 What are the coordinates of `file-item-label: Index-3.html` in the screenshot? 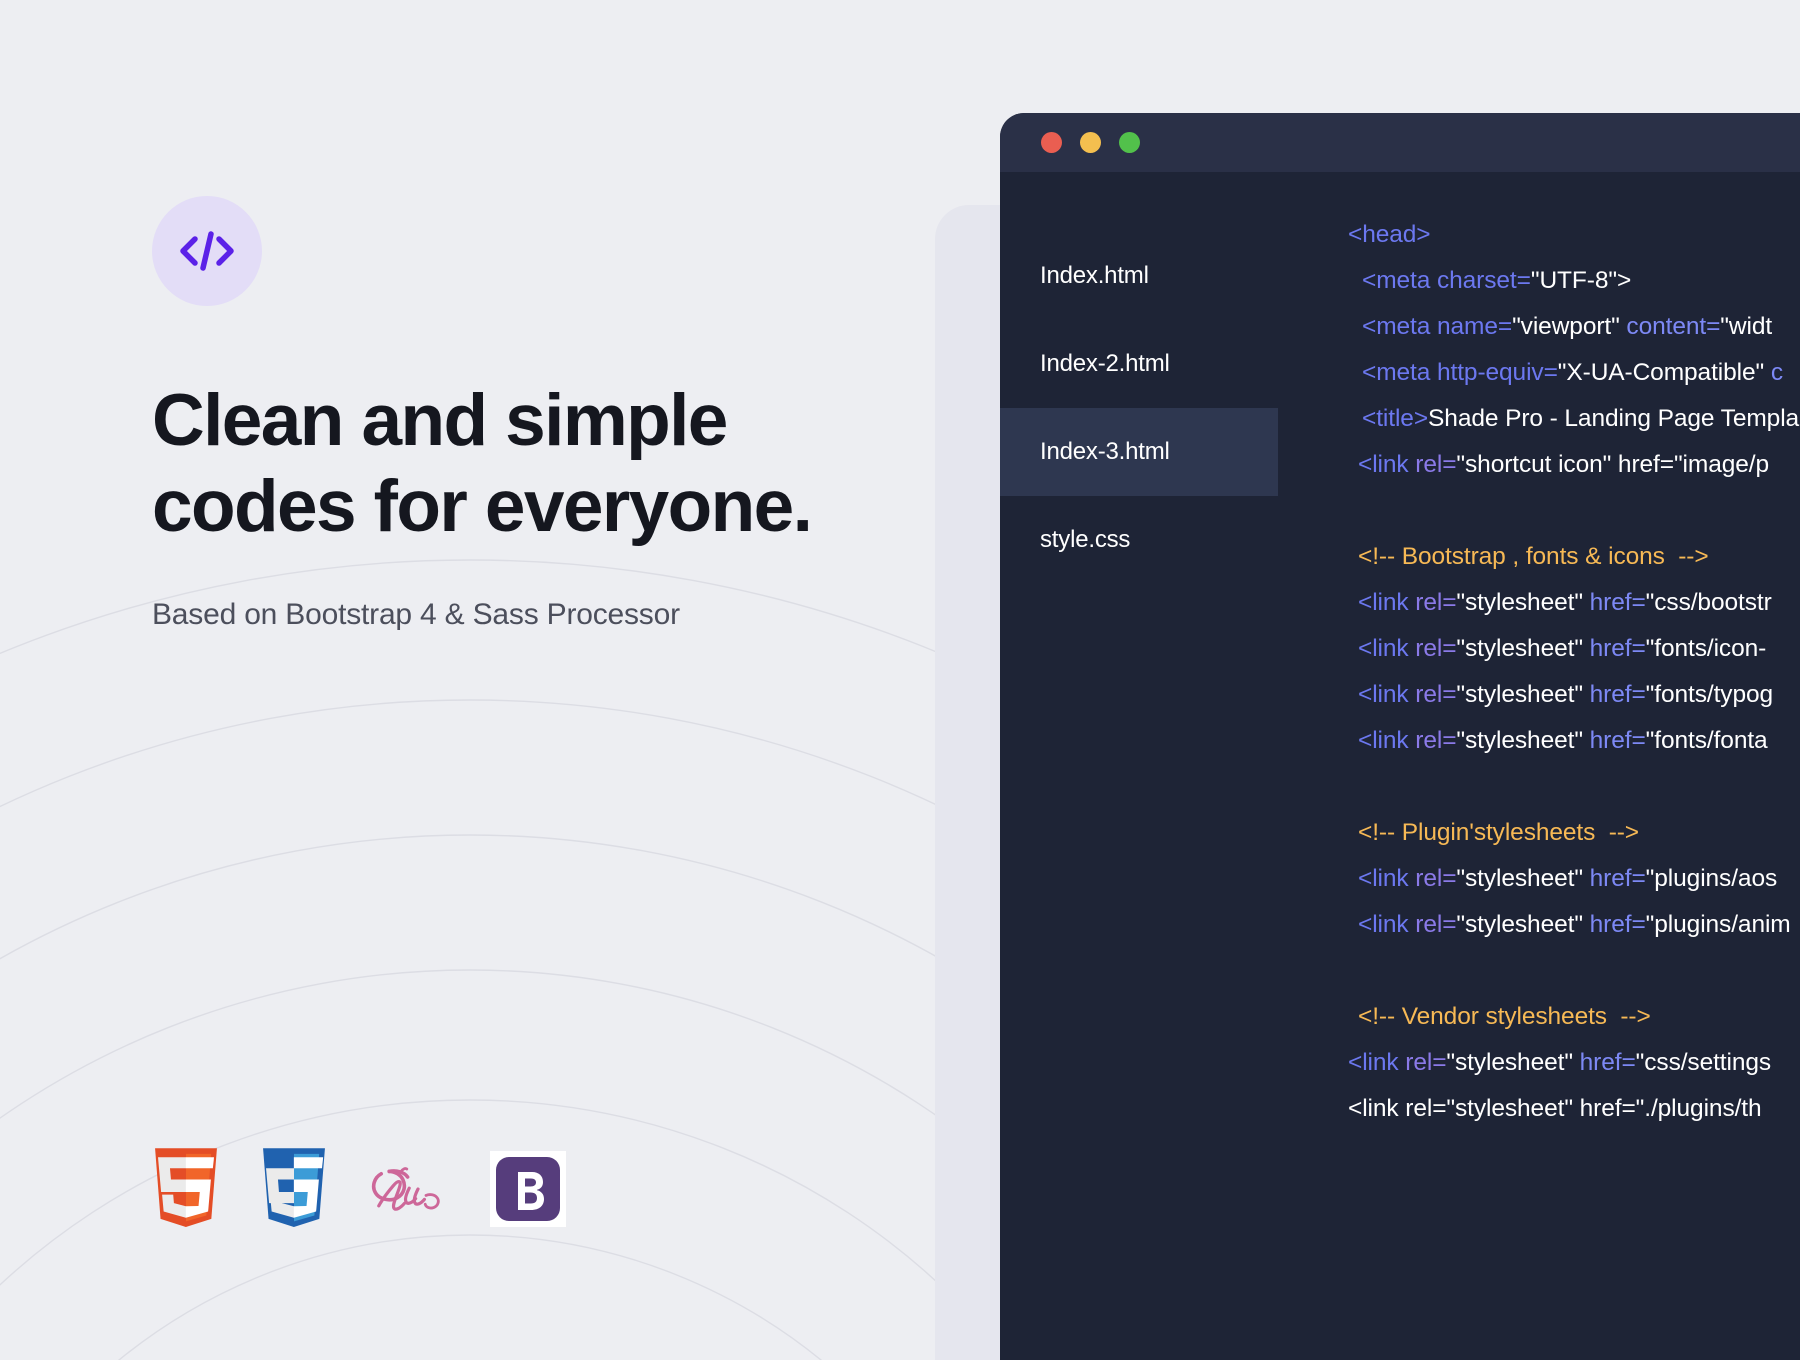 It's located at (1105, 451).